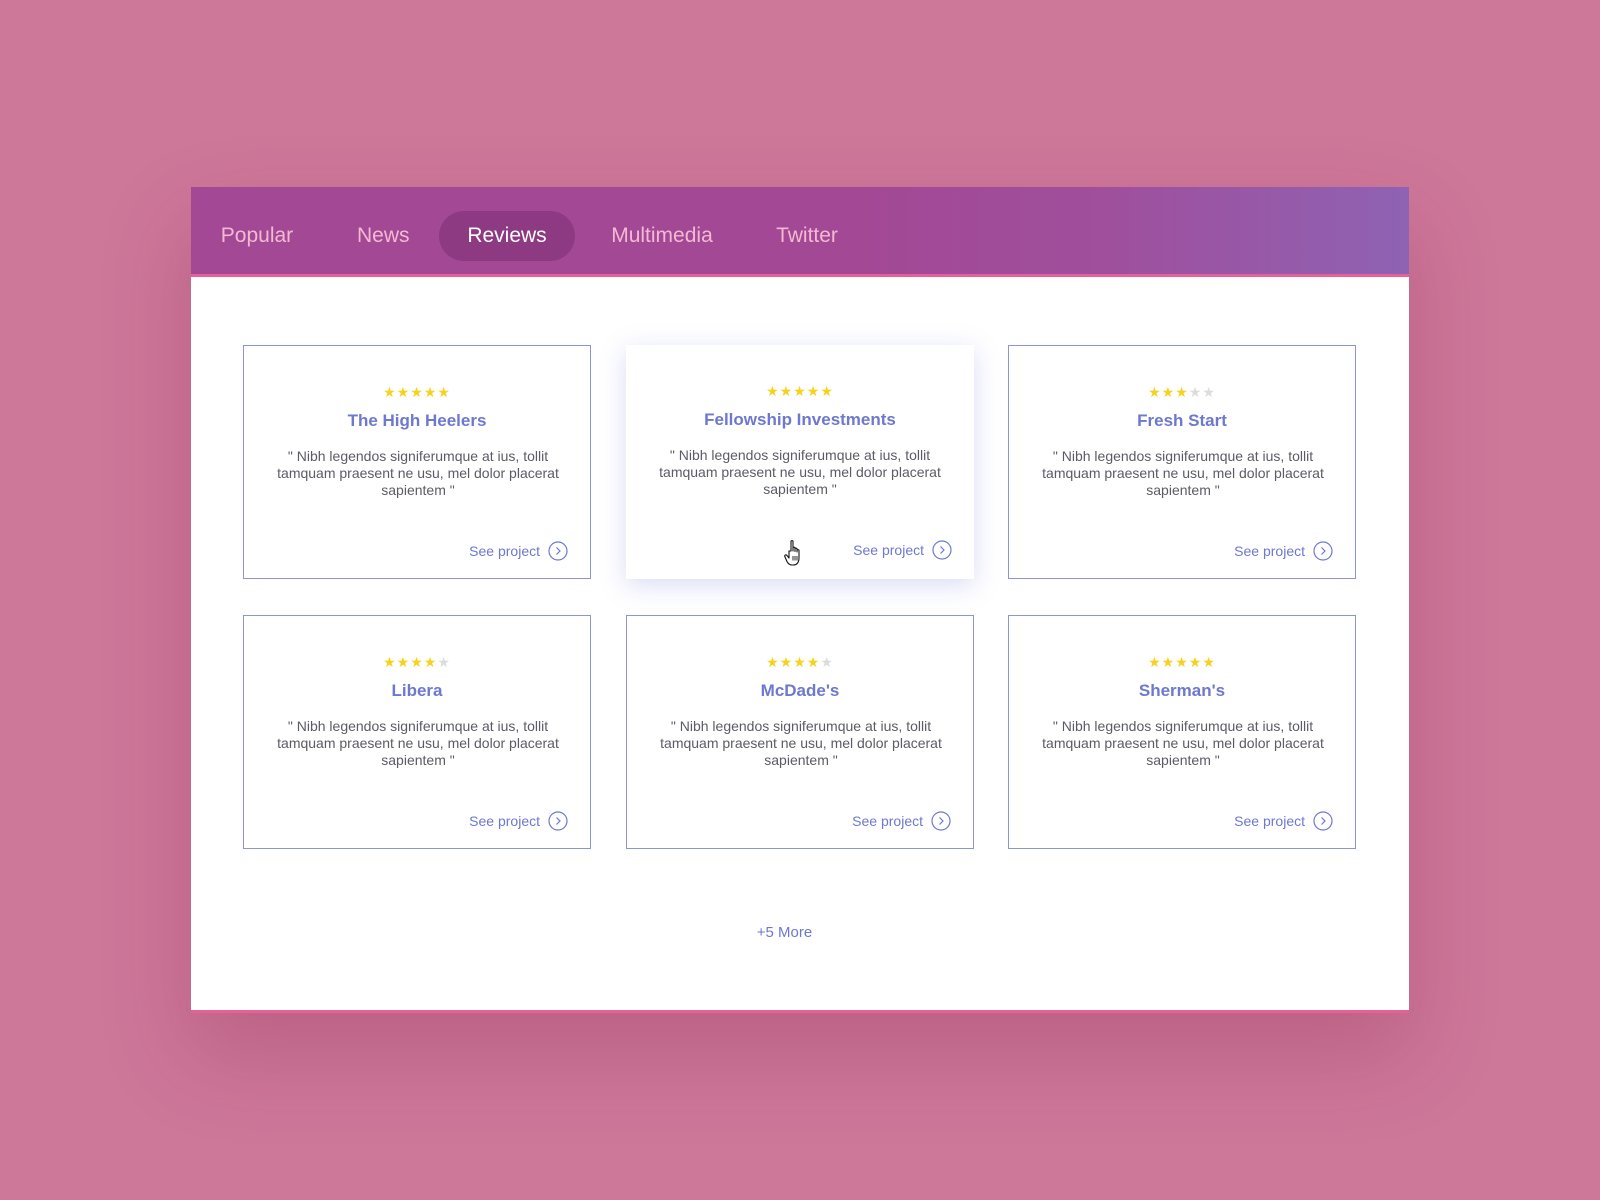  Describe the element at coordinates (257, 236) in the screenshot. I see `tab-popular: Popular` at that location.